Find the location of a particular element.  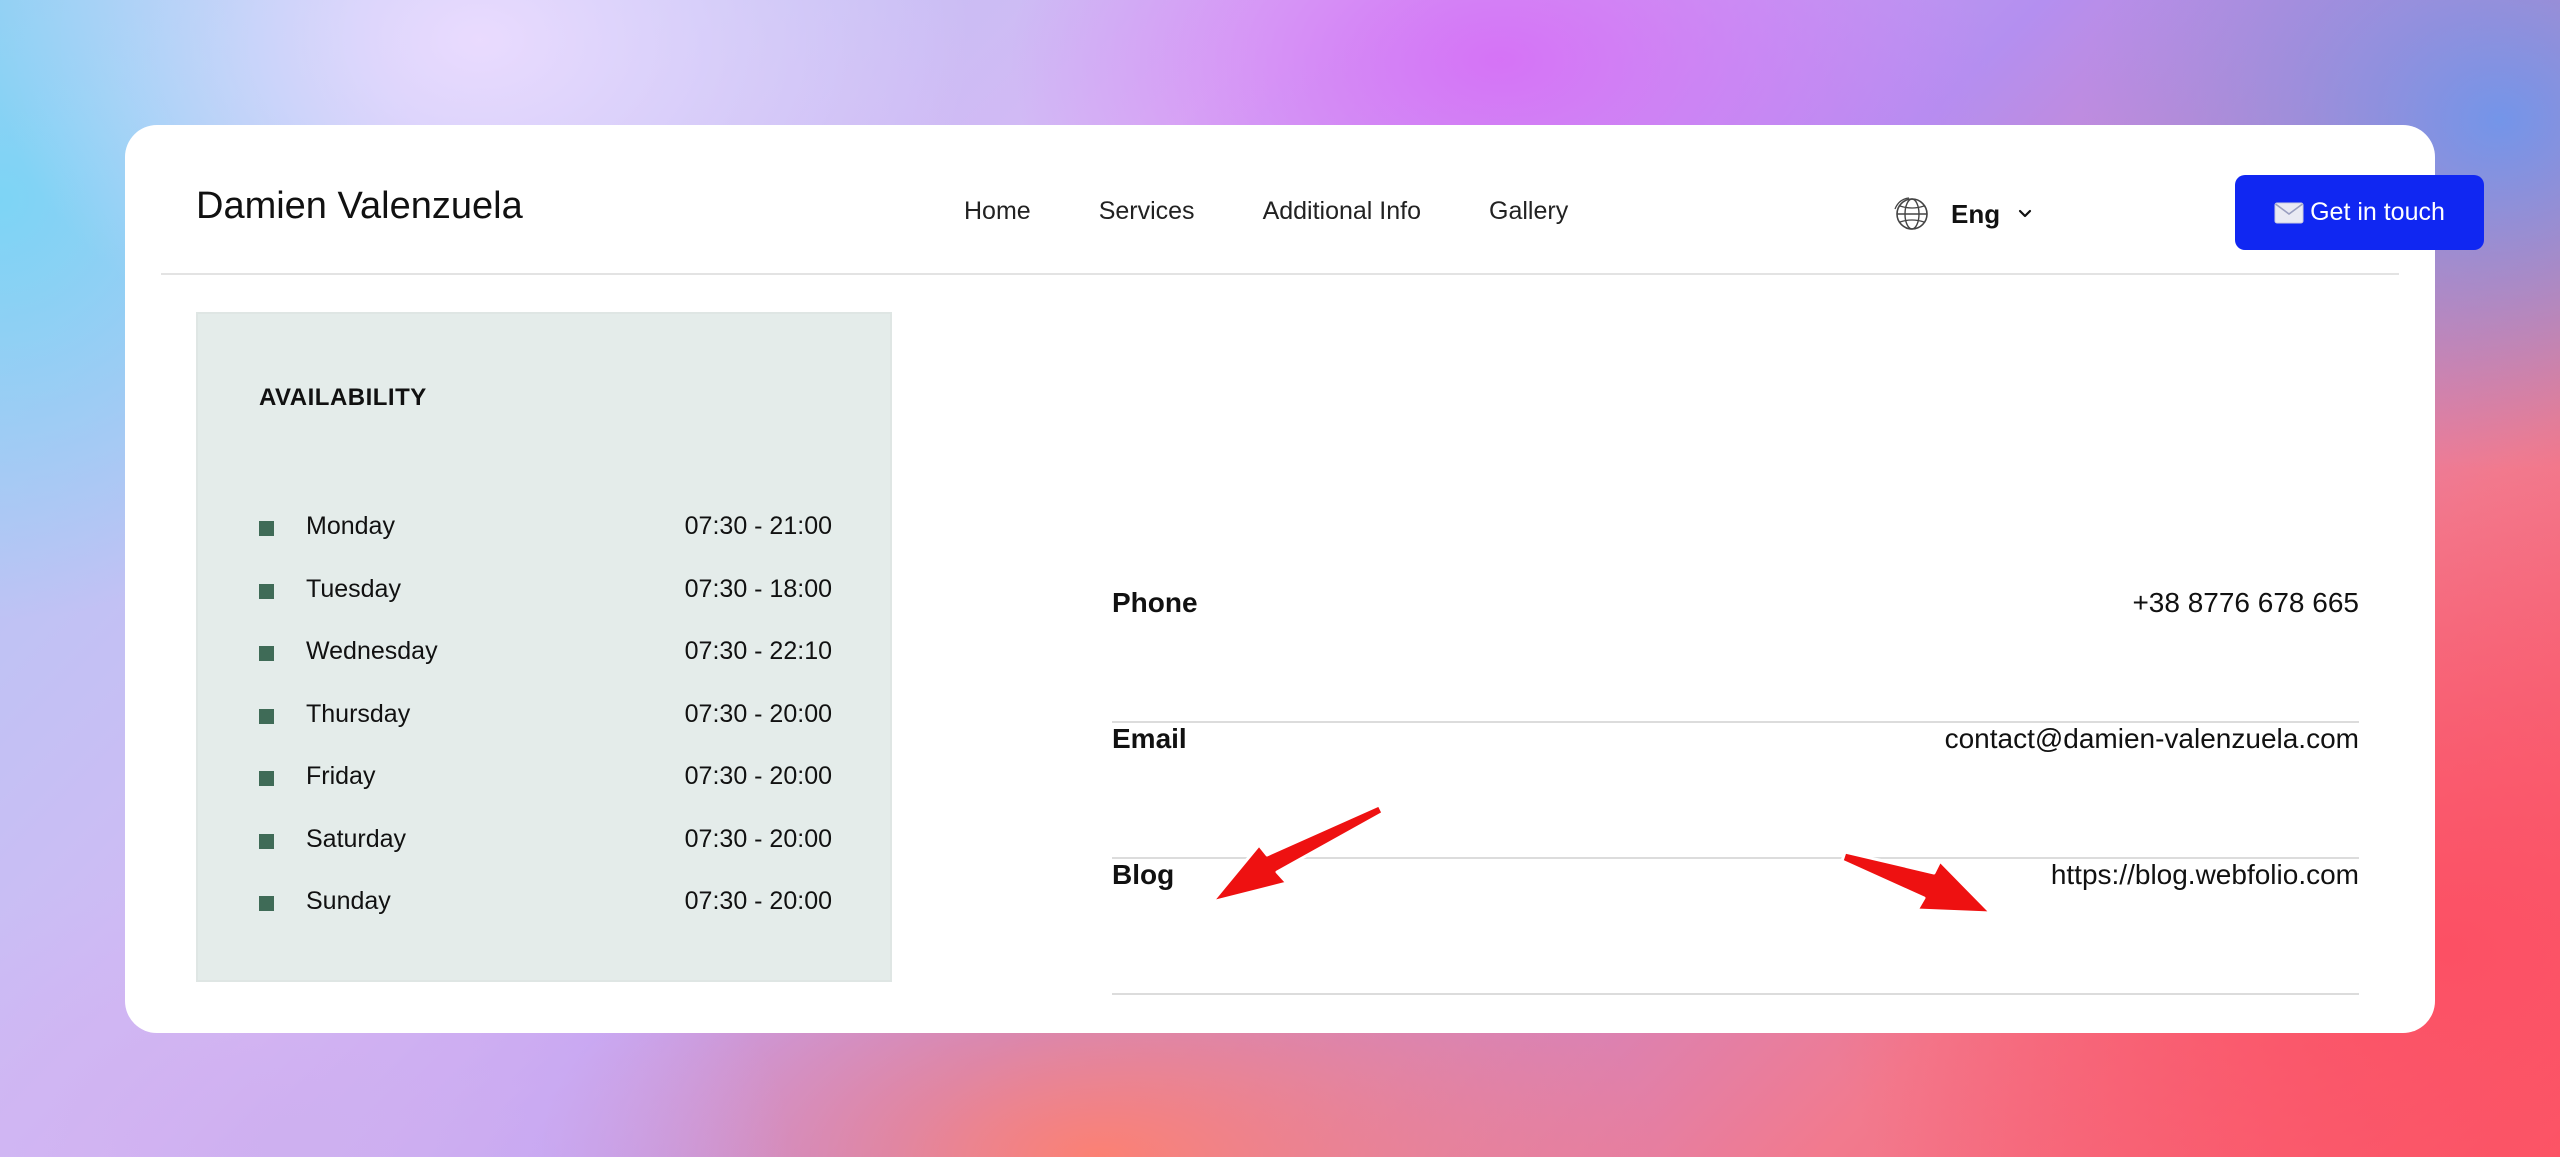

contact-label: Blog is located at coordinates (1143, 874).